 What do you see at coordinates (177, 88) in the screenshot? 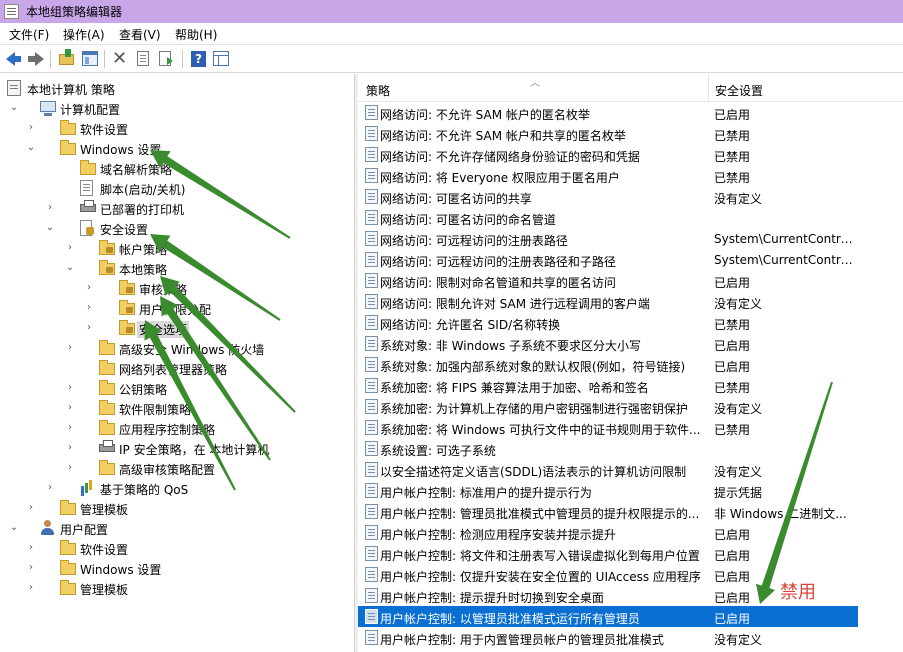
I see `tree-node: 本地计算机 策略` at bounding box center [177, 88].